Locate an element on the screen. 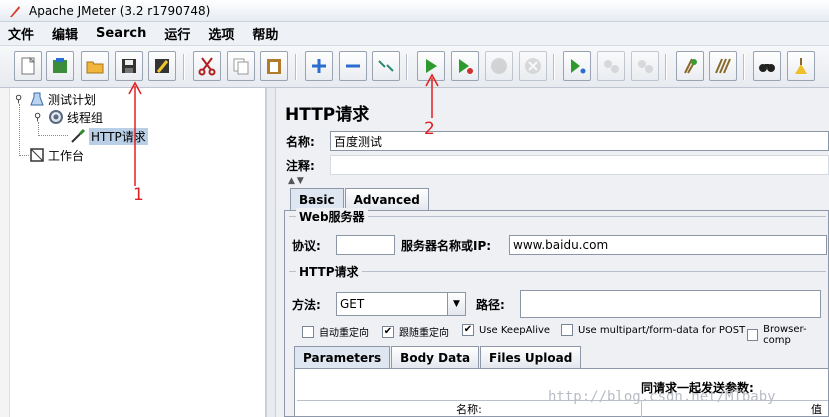  thread-group-gear-icon is located at coordinates (56, 117).